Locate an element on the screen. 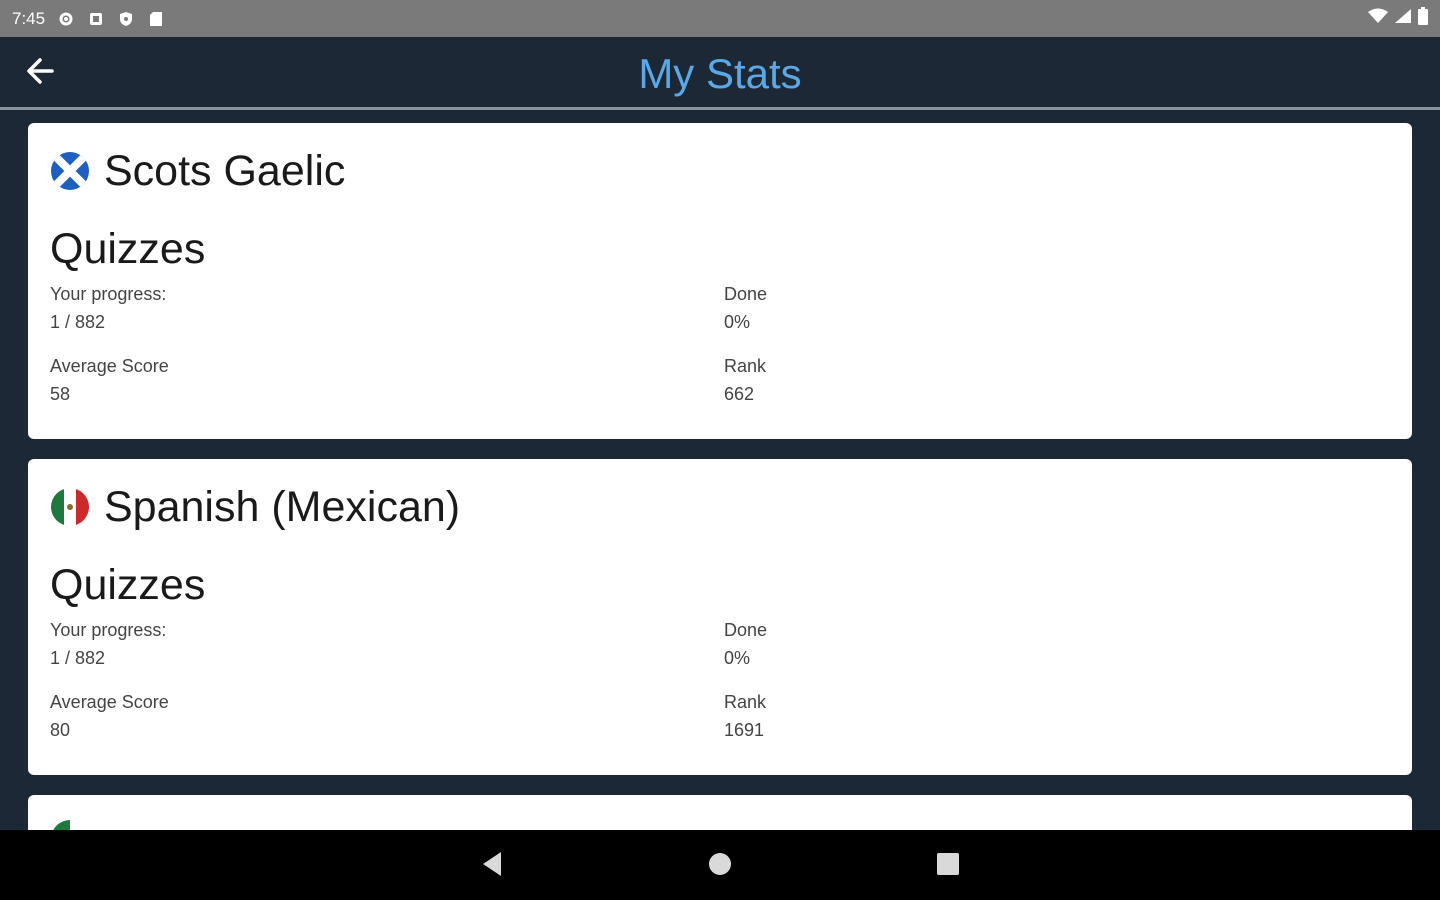 This screenshot has height=900, width=1440. navigation-bar is located at coordinates (720, 865).